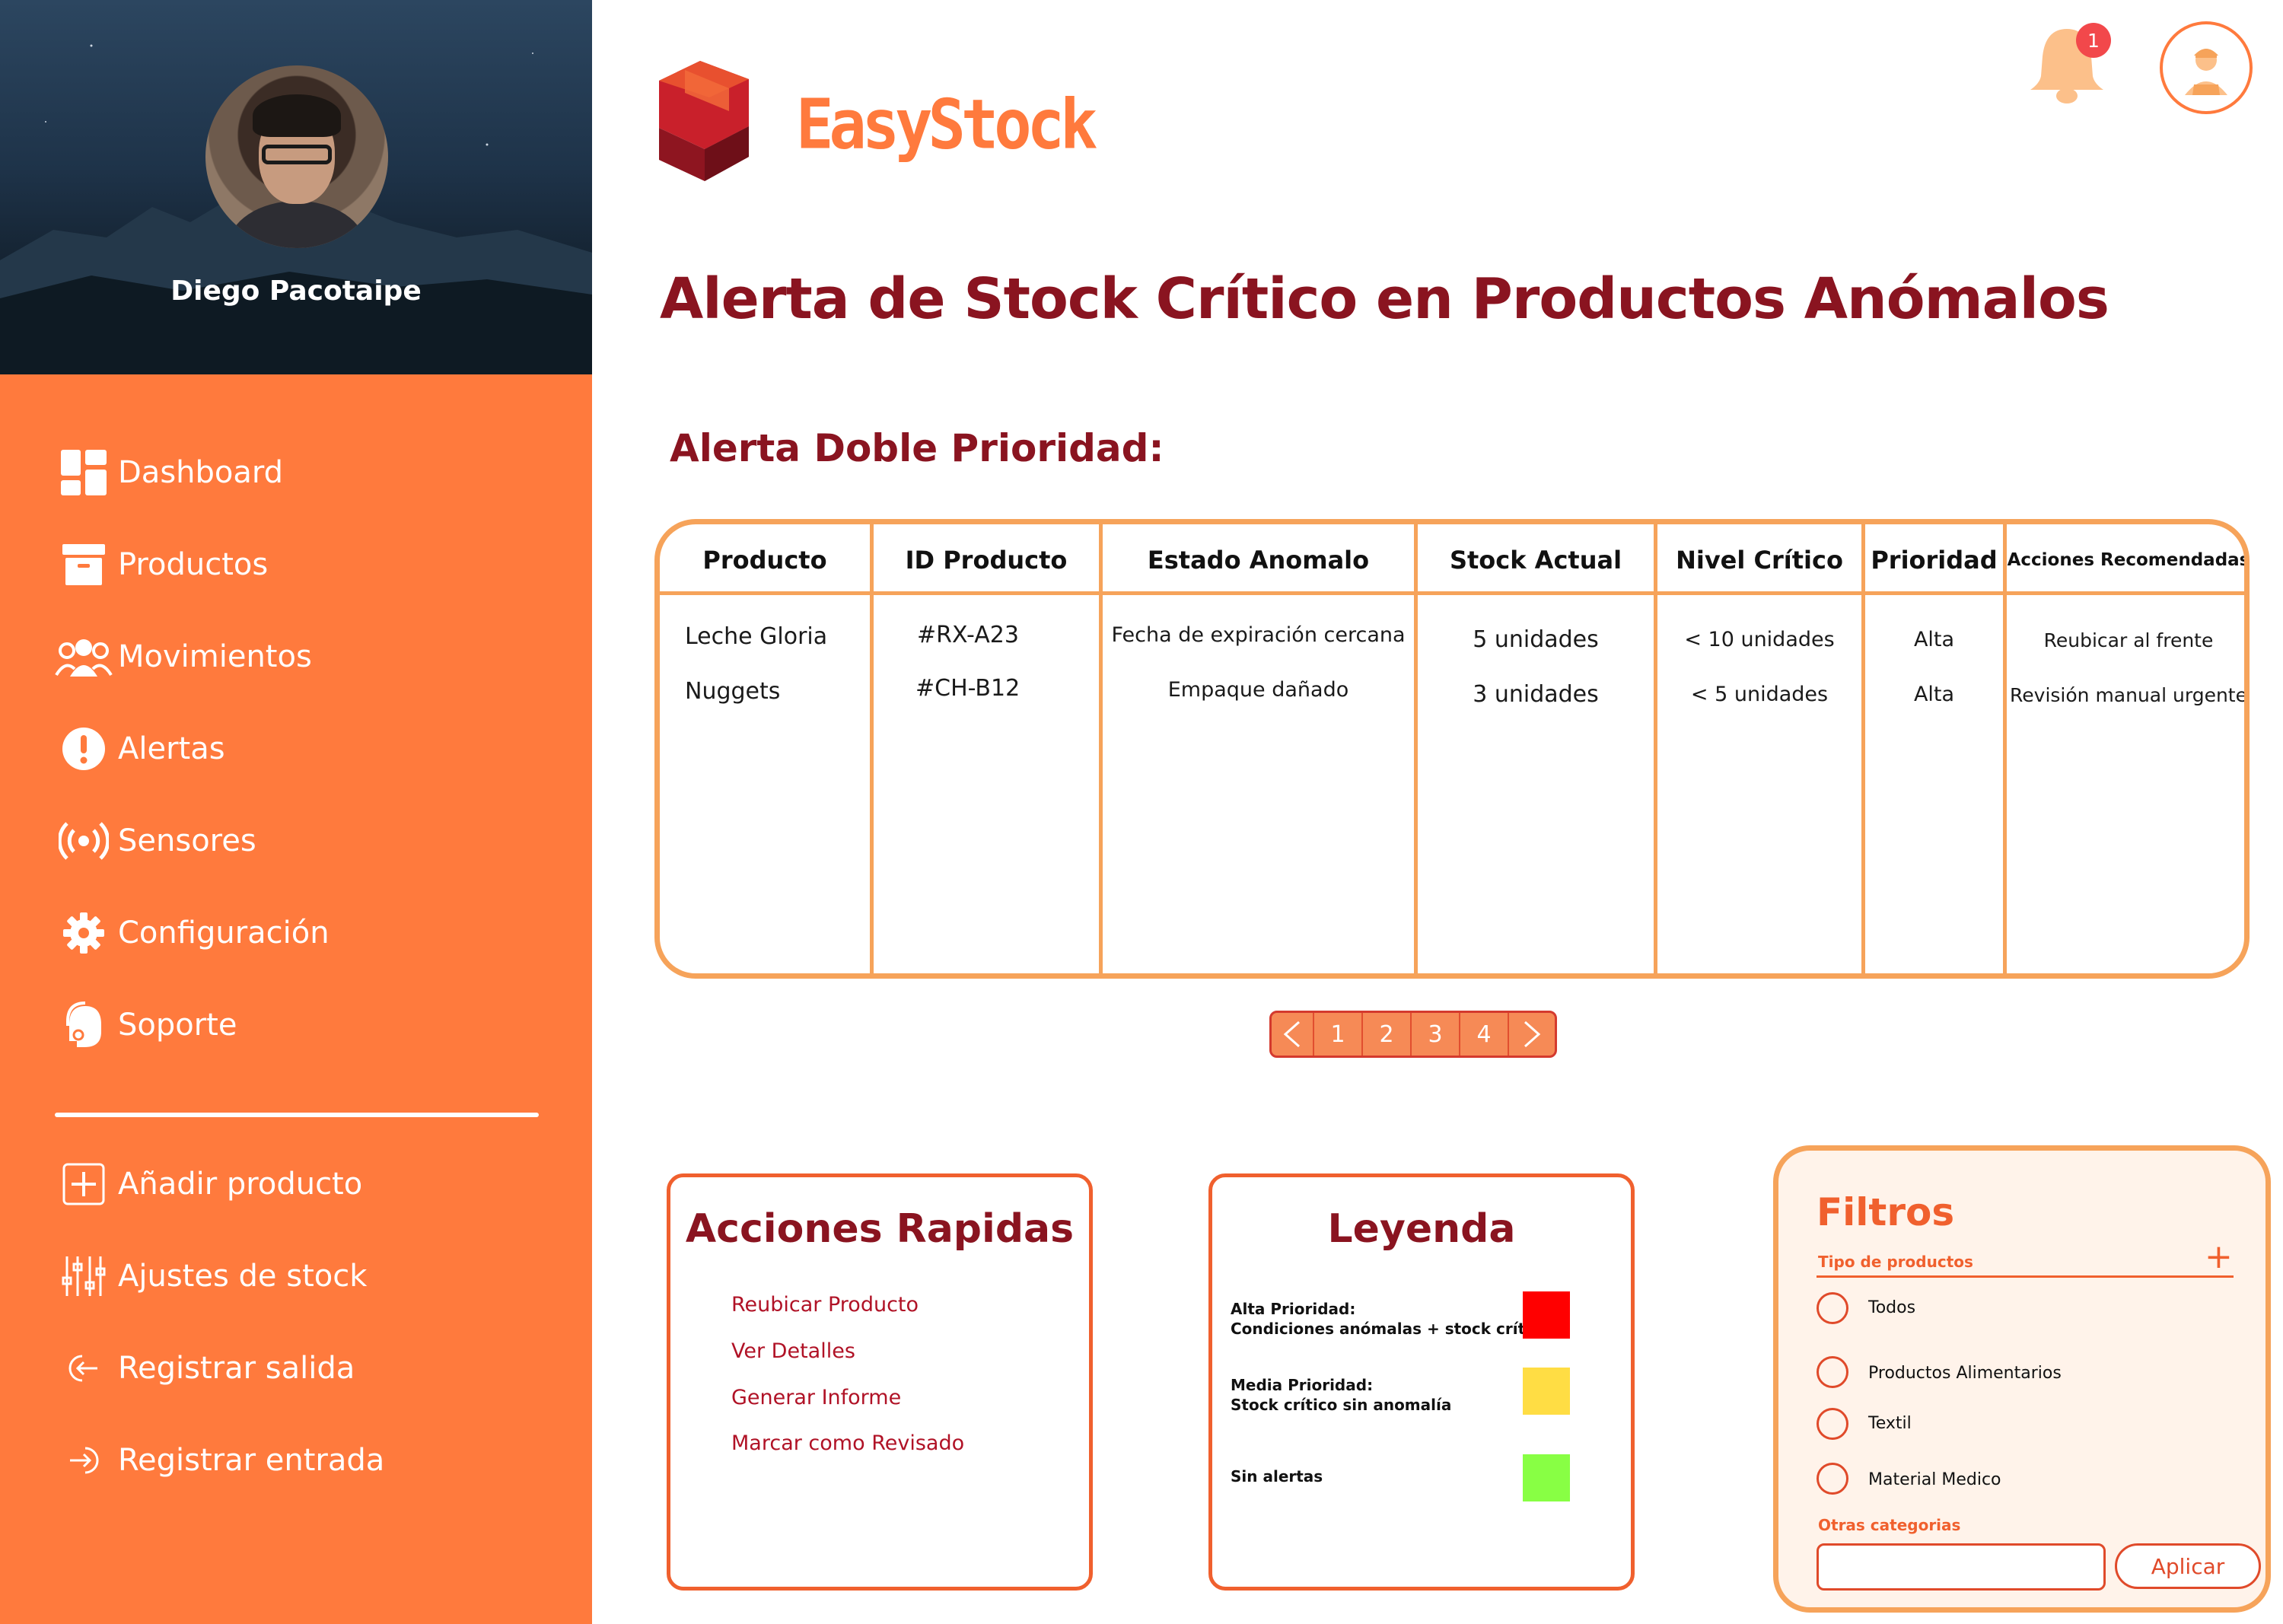  Describe the element at coordinates (2188, 1566) in the screenshot. I see `apply-filters-button: Aplicar` at that location.